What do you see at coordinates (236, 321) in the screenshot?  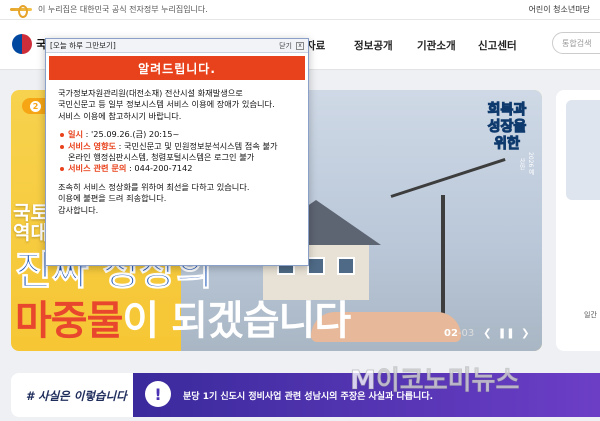 I see `hero-headline-4-rest: 이 되겠습니다` at bounding box center [236, 321].